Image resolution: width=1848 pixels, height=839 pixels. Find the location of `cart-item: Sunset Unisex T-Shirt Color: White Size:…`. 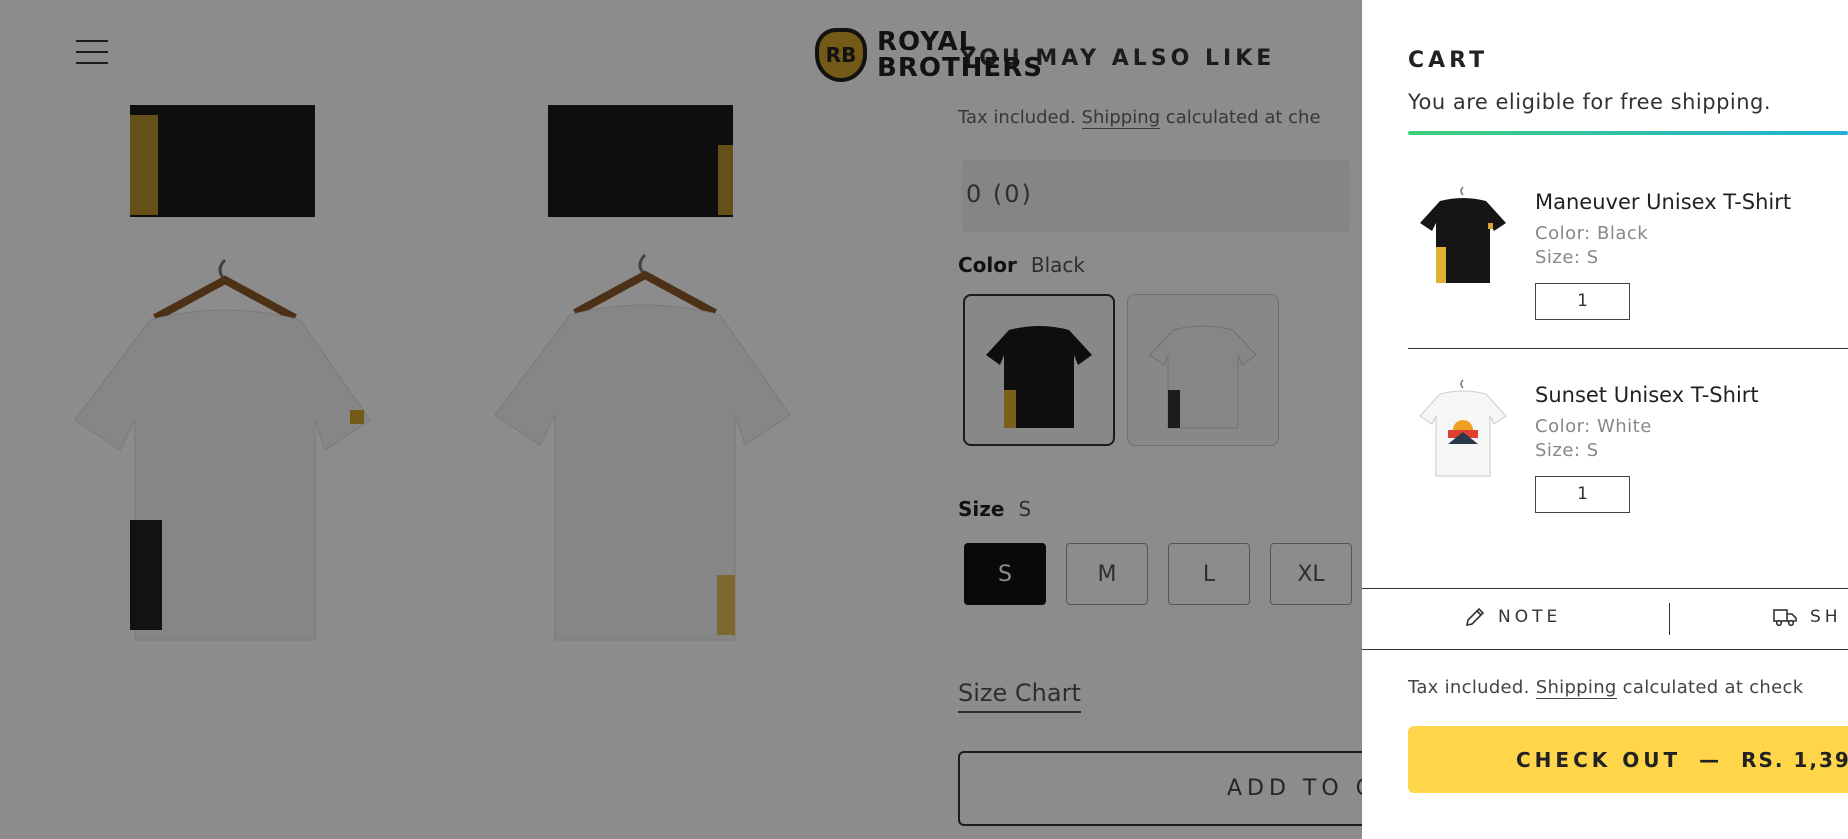

cart-item: Sunset Unisex T-Shirt Color: White Size:… is located at coordinates (1628, 468).